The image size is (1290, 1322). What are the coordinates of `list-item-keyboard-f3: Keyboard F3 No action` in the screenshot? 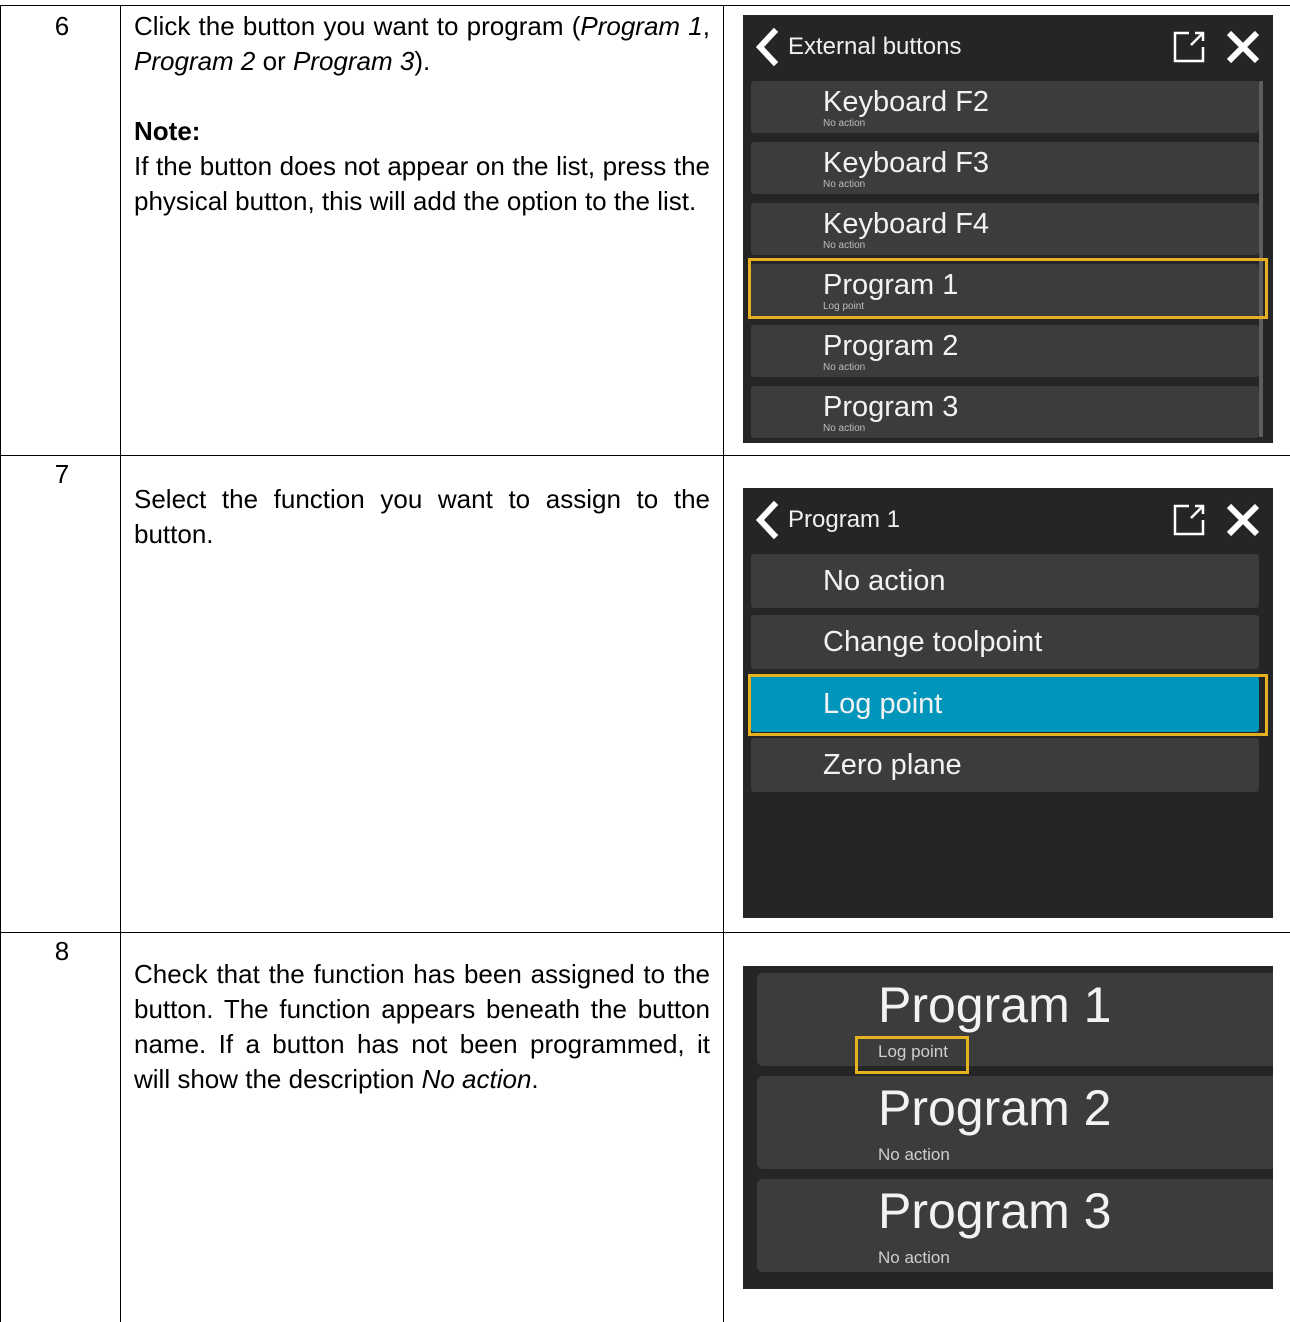 It's located at (1005, 168).